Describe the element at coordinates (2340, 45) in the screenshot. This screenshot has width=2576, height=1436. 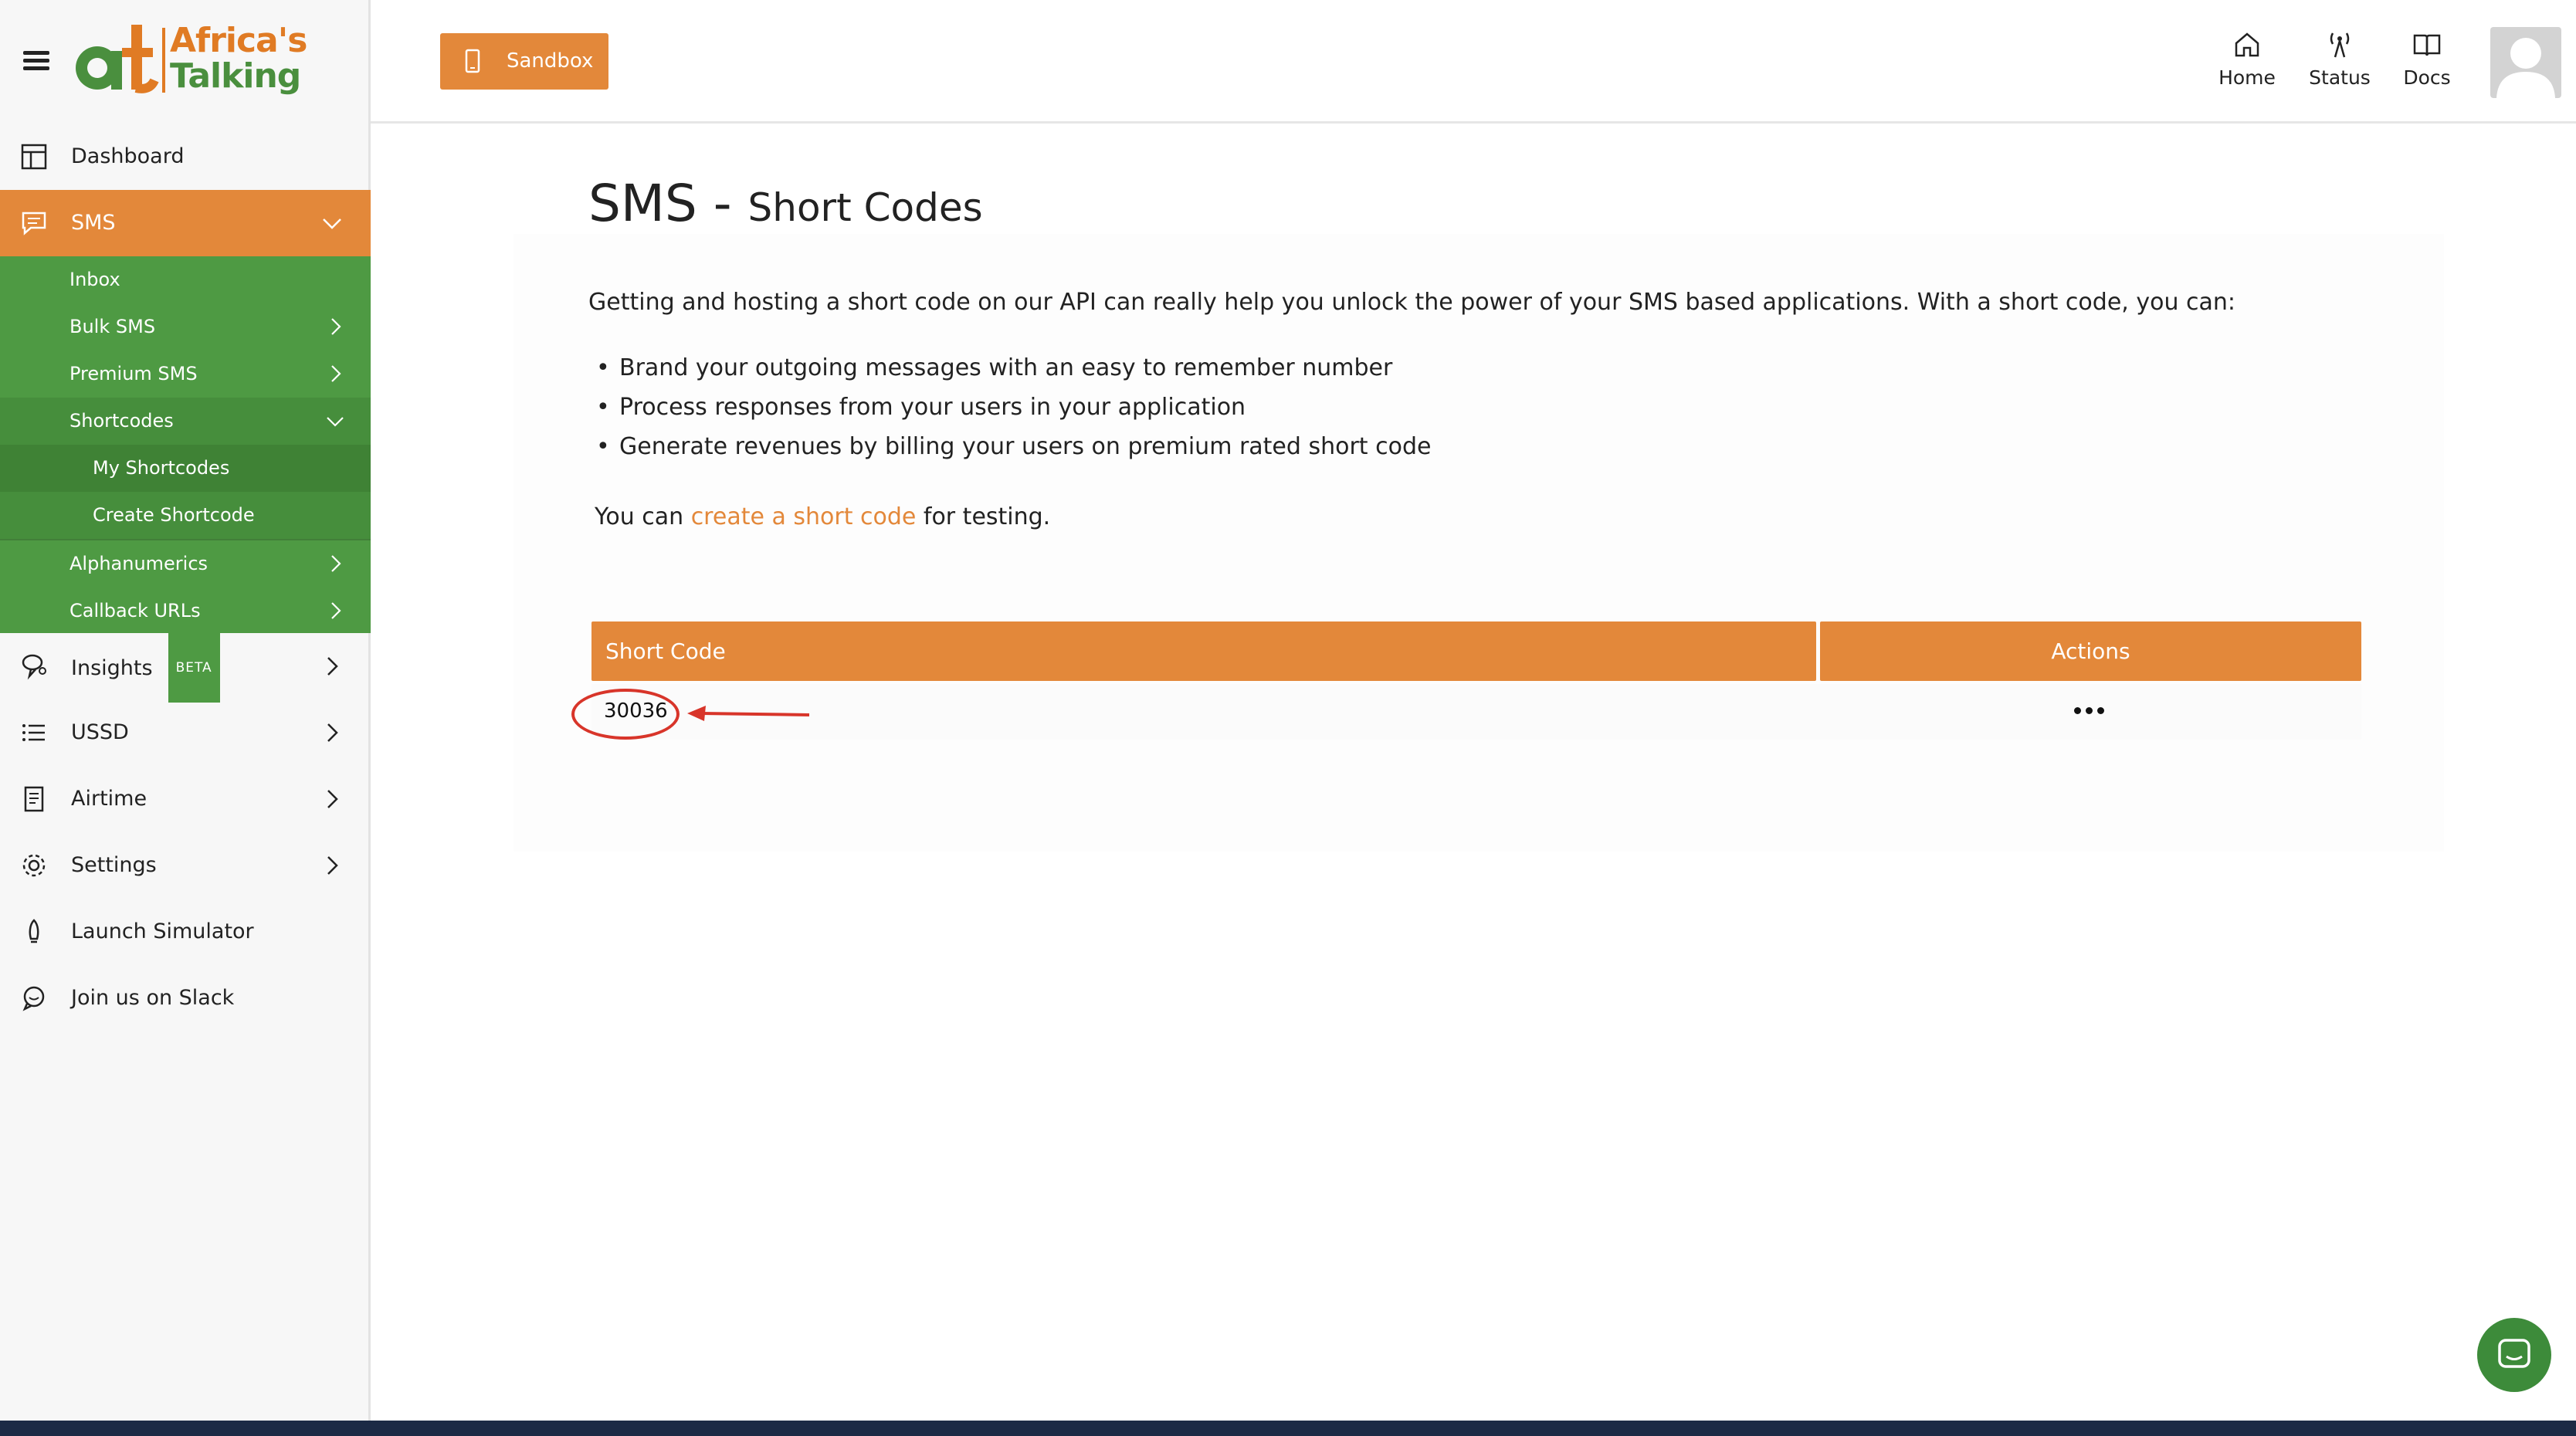
I see `antenna-icon` at that location.